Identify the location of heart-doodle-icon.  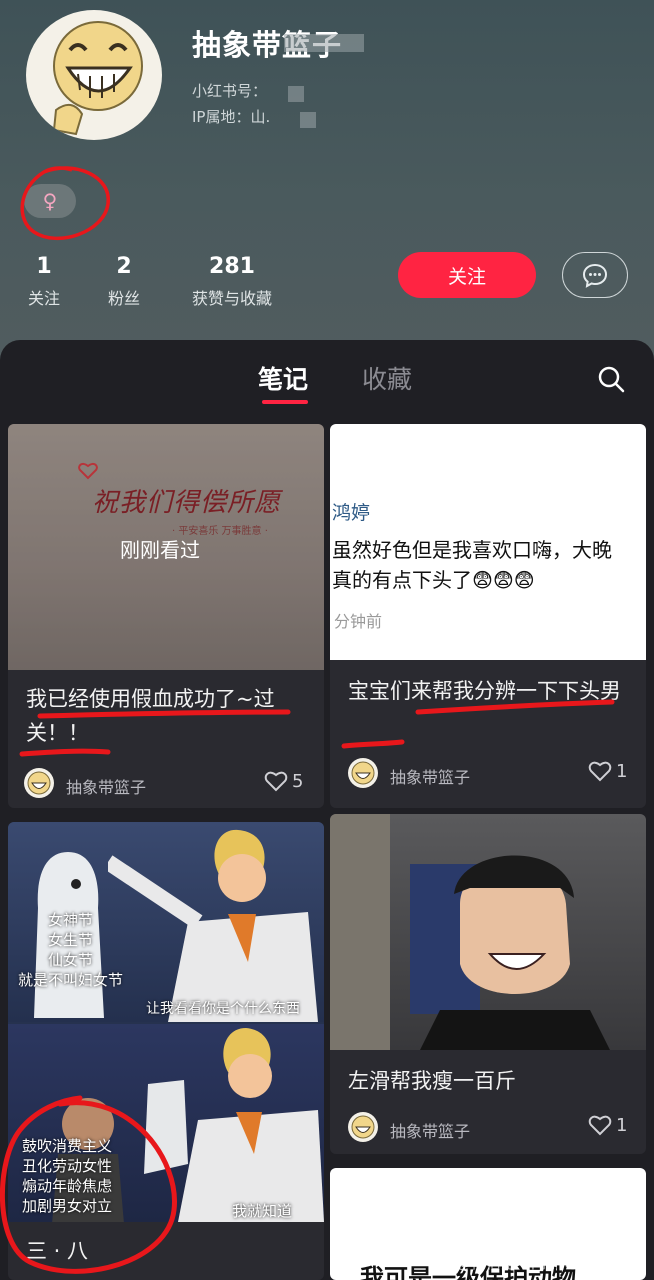
(88, 471).